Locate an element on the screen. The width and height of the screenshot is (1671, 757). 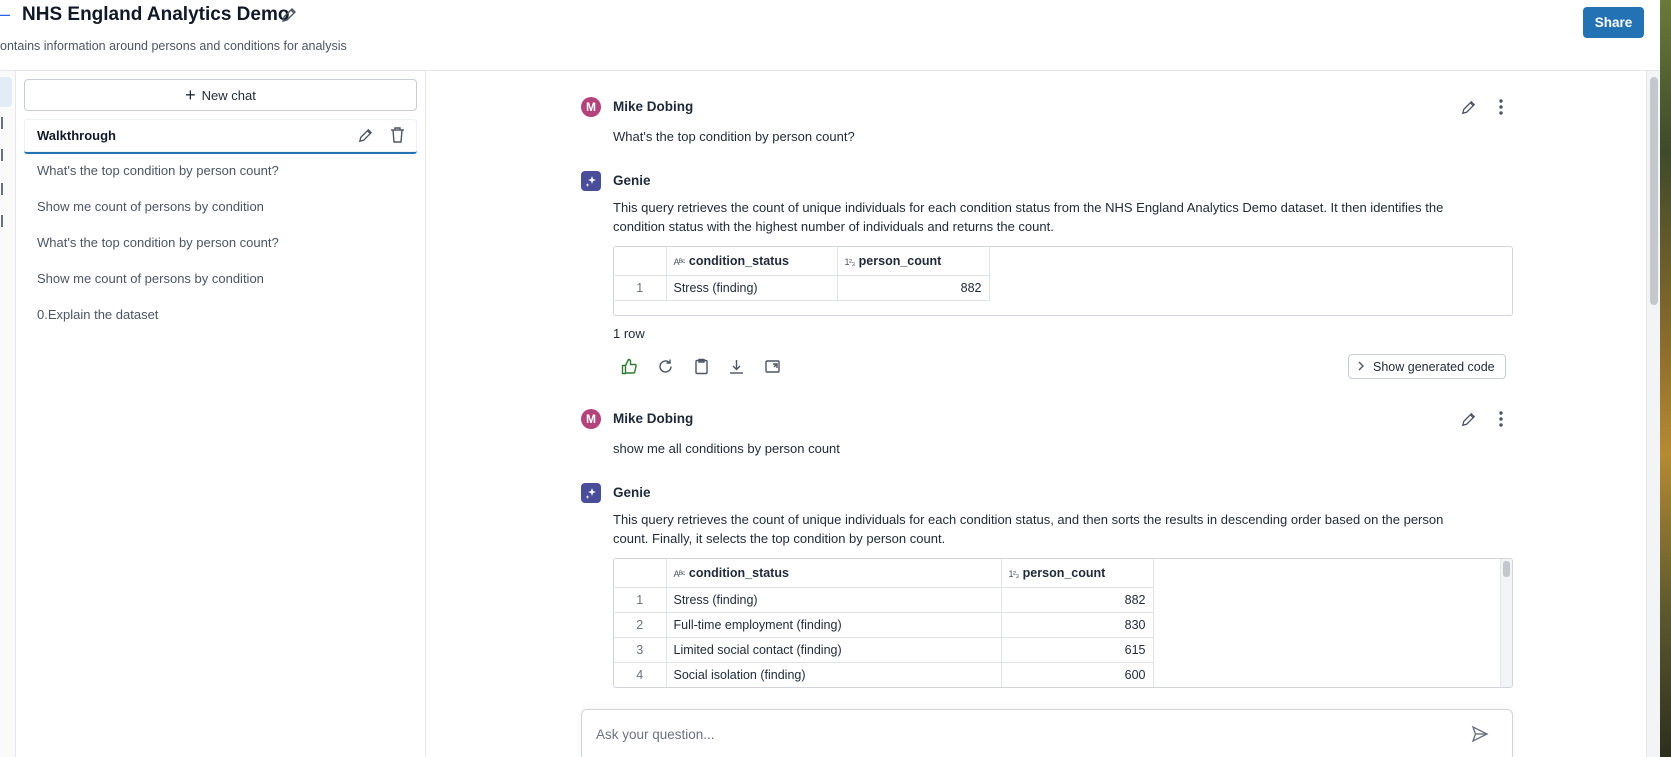
left-rail is located at coordinates (8, 414).